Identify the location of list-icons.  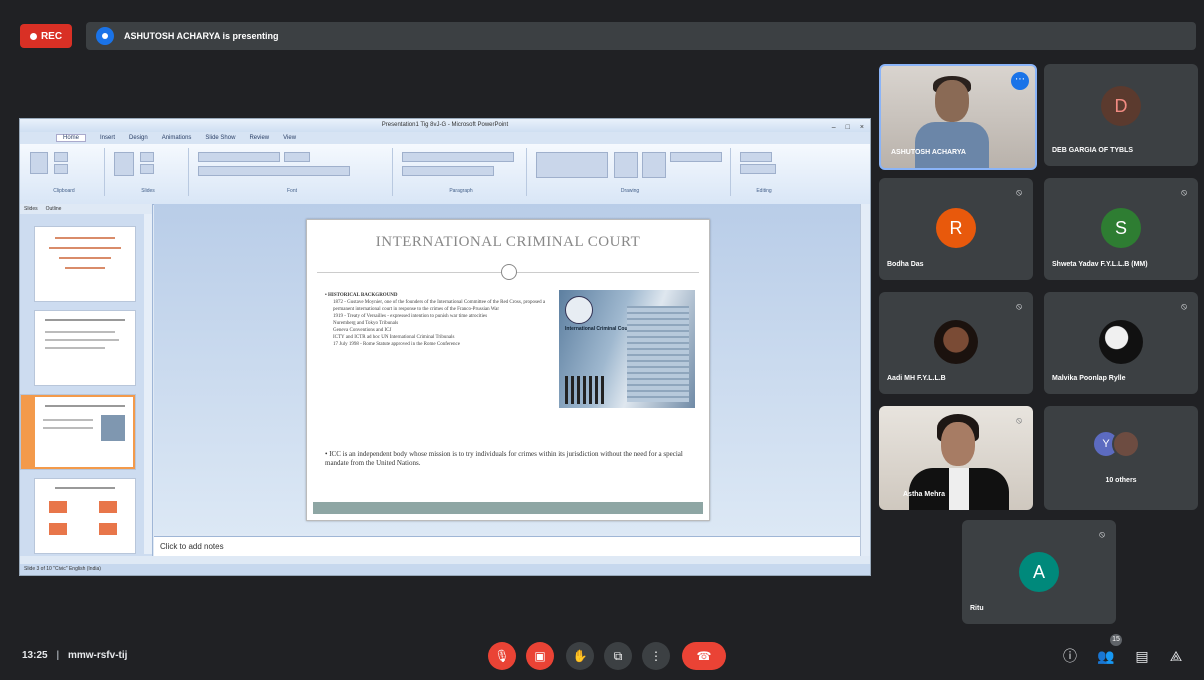
(458, 157).